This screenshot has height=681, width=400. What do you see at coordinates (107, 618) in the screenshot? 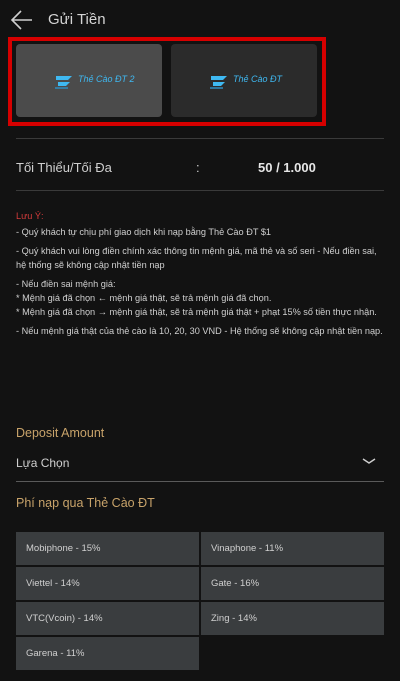
I see `fee-item: VTC(Vcoin) - 14%` at bounding box center [107, 618].